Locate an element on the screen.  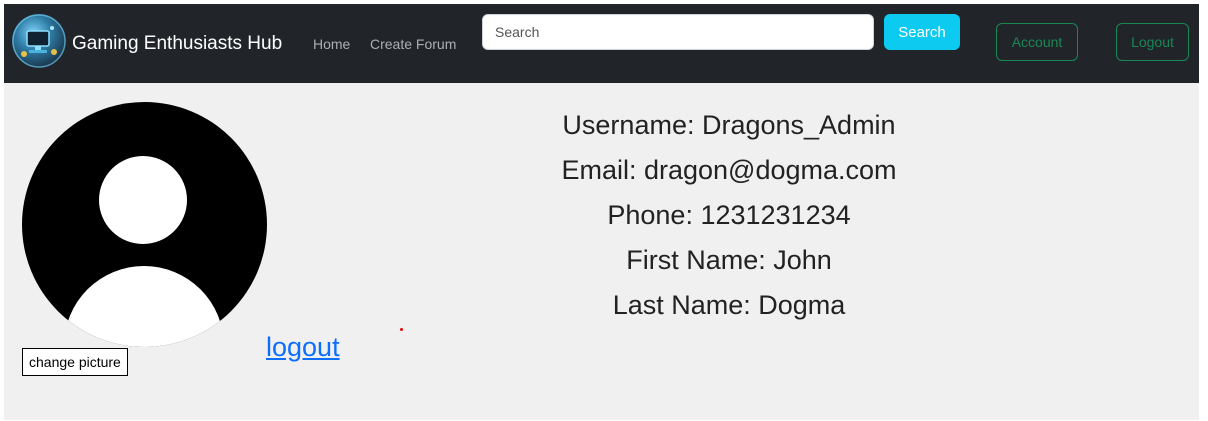
red-dot is located at coordinates (401, 329).